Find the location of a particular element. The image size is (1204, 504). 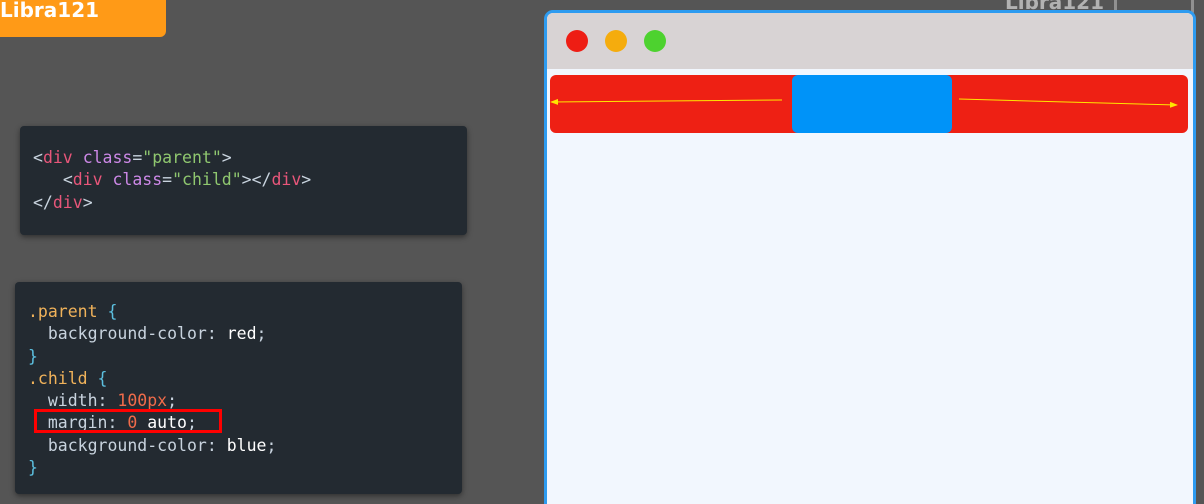

code-line: <div class="parent"> is located at coordinates (132, 157).